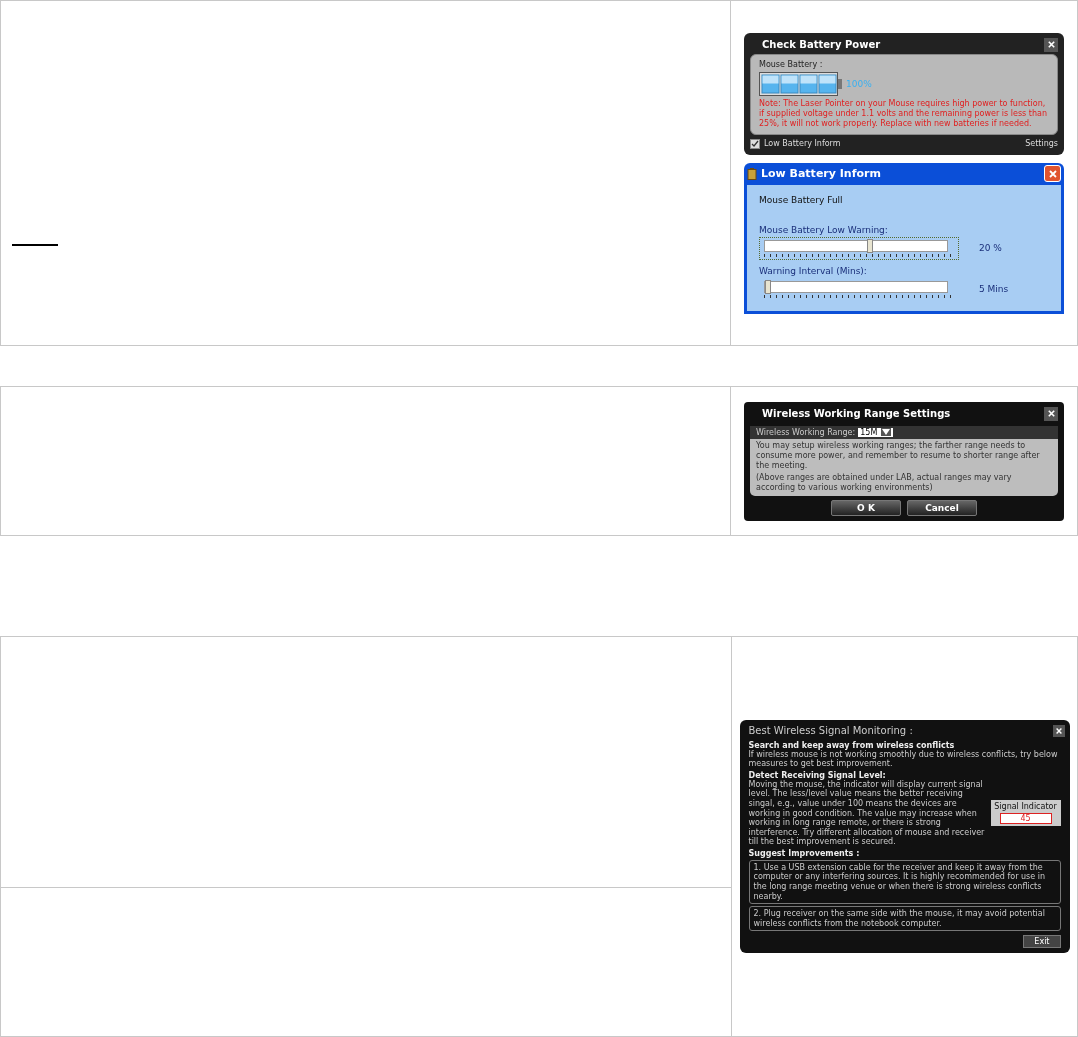  What do you see at coordinates (801, 199) in the screenshot?
I see `battery-status: Mouse Battery Full` at bounding box center [801, 199].